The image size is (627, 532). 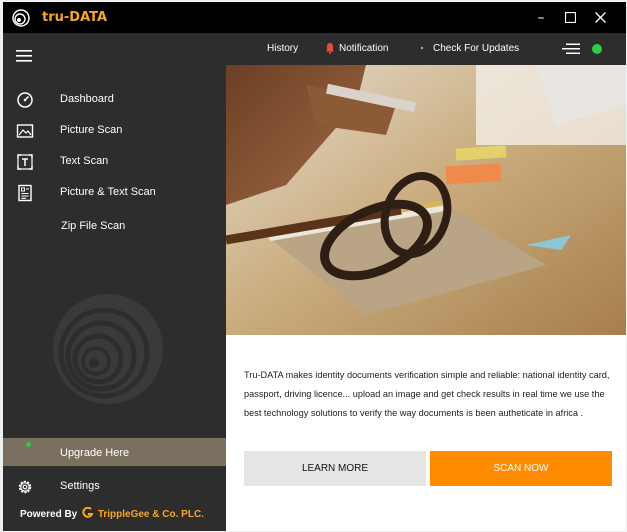 I want to click on powered-by: Powered By TrippleGee & Co. PLC., so click(x=112, y=513).